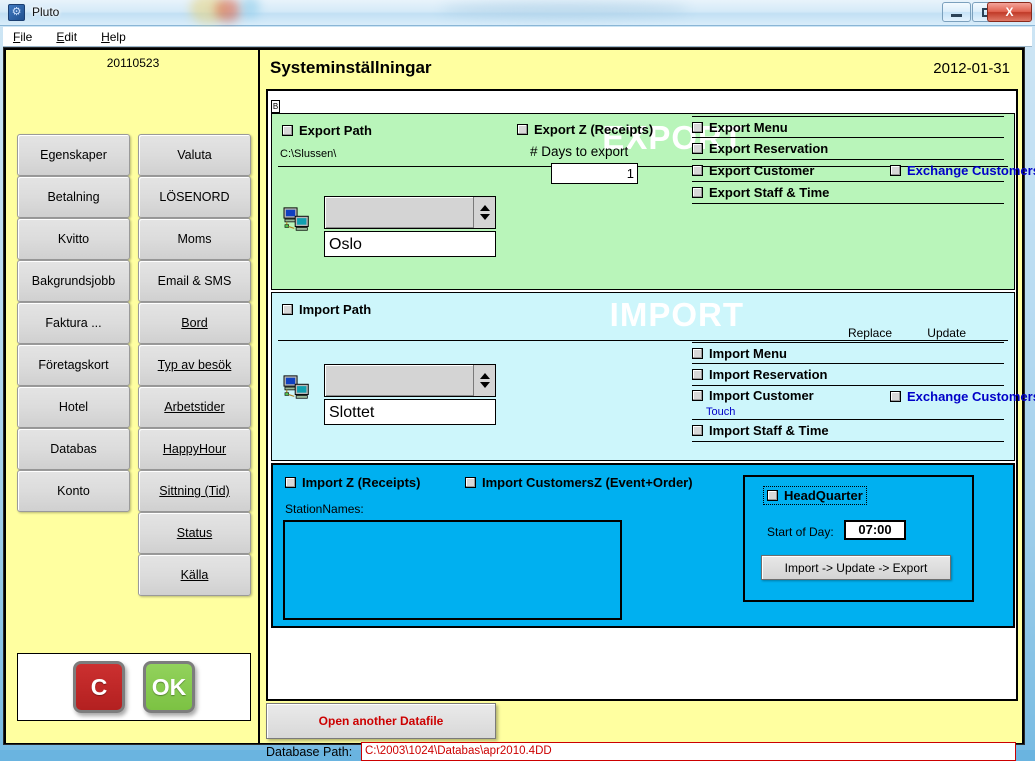 Image resolution: width=1035 pixels, height=761 pixels. I want to click on sidebar-button-konto: Konto, so click(73, 491).